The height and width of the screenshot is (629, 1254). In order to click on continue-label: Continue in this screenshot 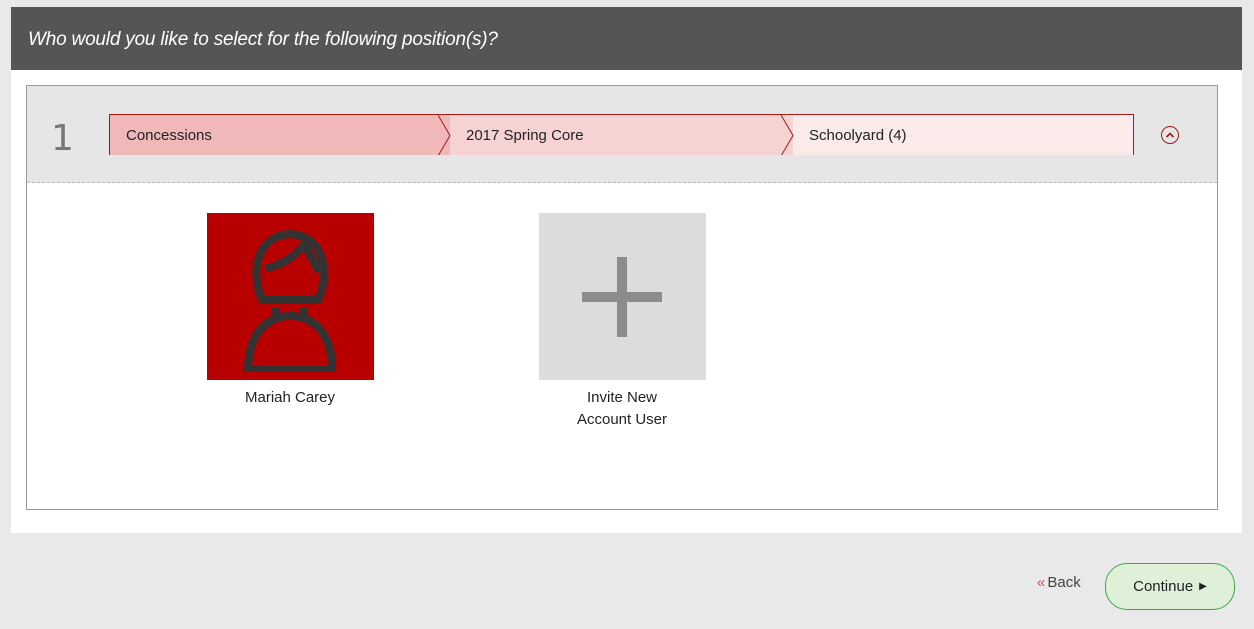, I will do `click(1163, 586)`.